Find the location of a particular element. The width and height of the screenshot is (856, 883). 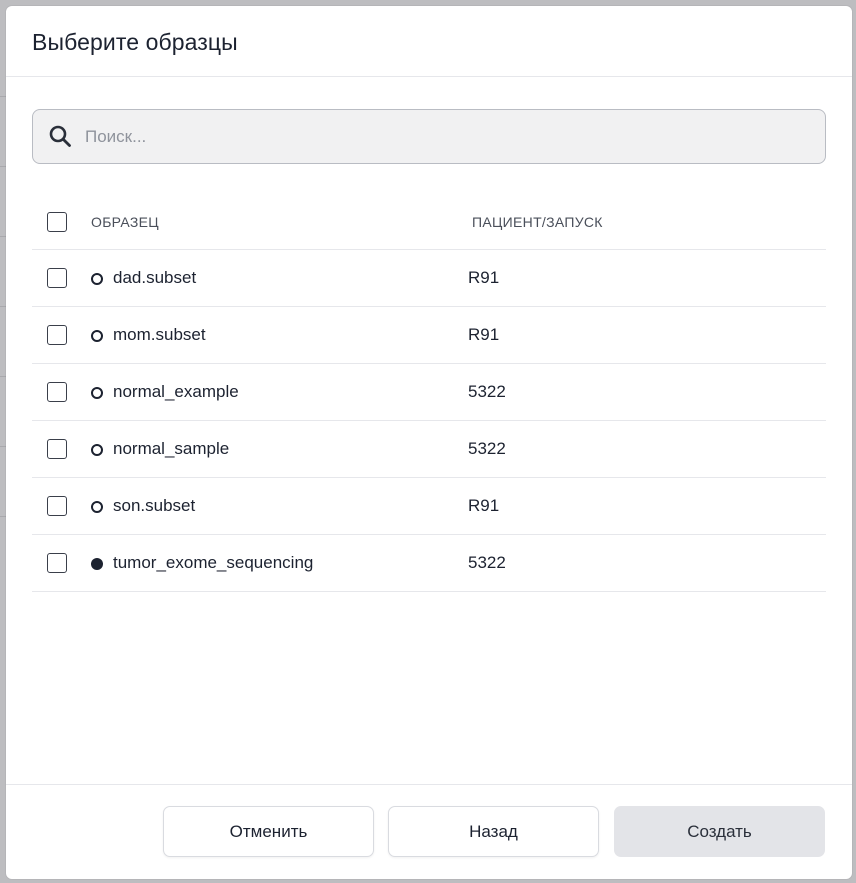

table-row: dad.subset R91 is located at coordinates (429, 278).